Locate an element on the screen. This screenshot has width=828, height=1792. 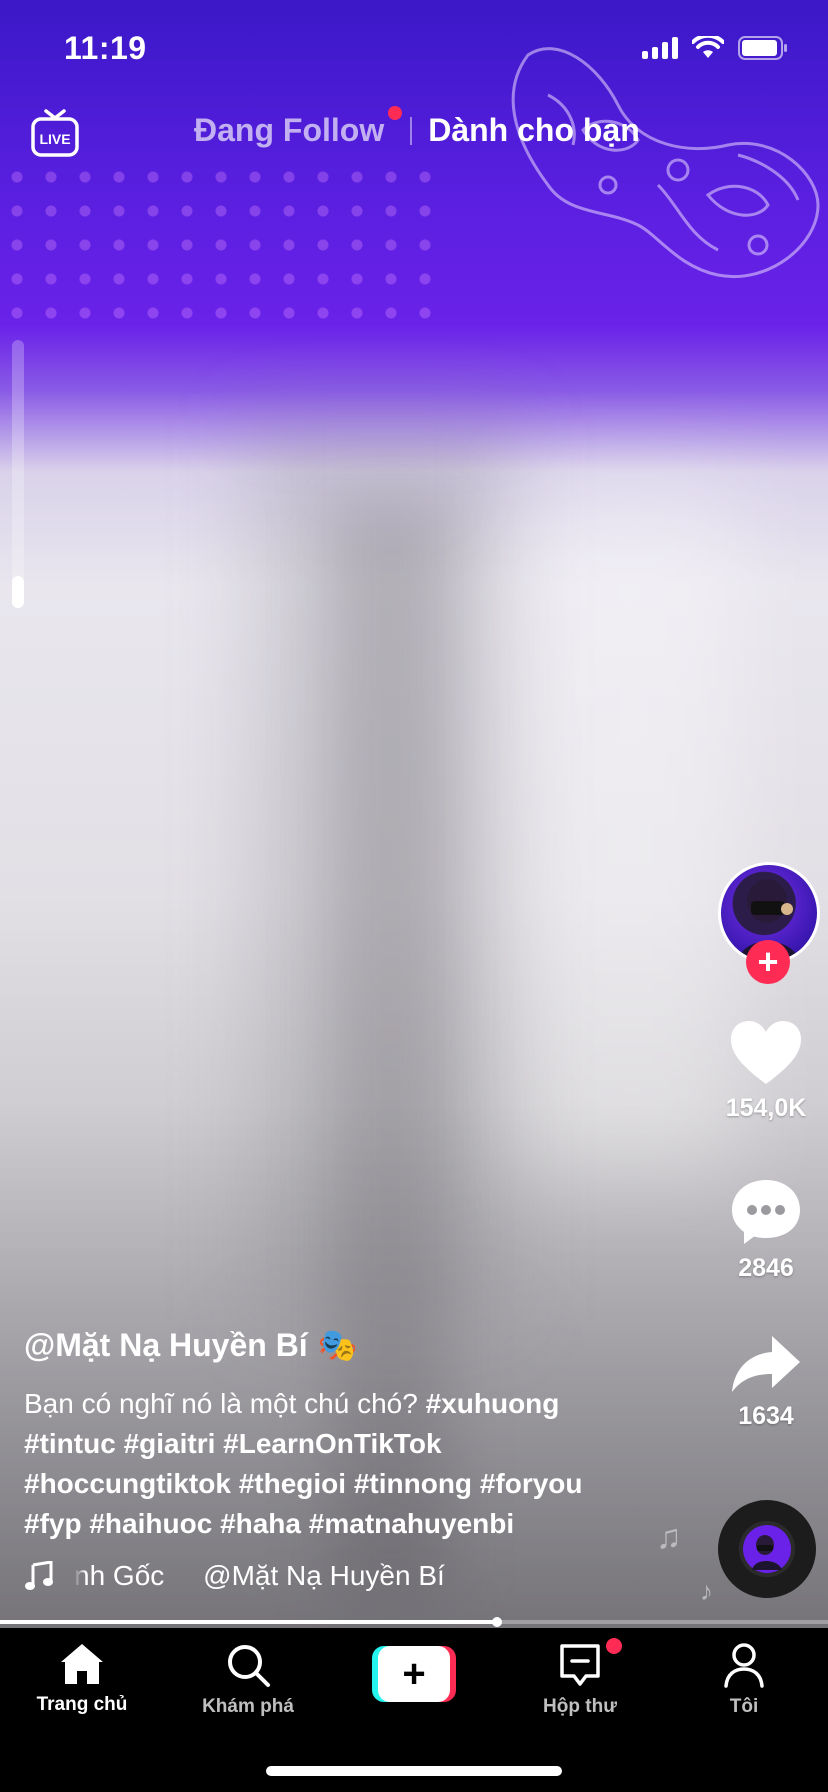
home-icon is located at coordinates (82, 1664).